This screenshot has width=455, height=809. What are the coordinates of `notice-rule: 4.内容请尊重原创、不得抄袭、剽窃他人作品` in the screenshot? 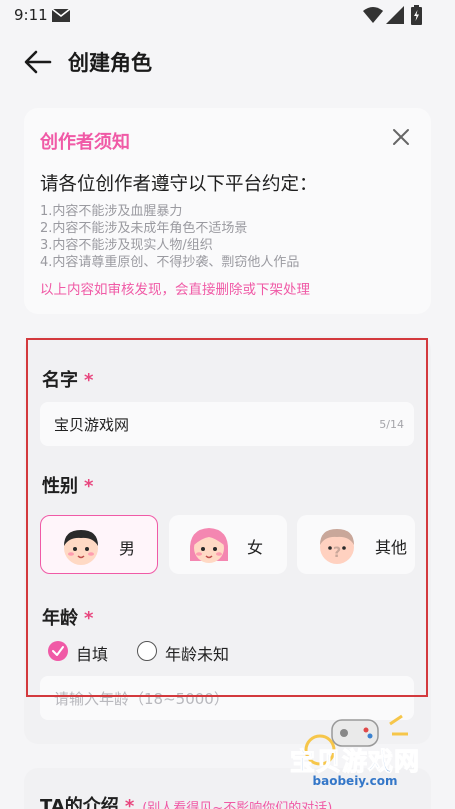 It's located at (170, 262).